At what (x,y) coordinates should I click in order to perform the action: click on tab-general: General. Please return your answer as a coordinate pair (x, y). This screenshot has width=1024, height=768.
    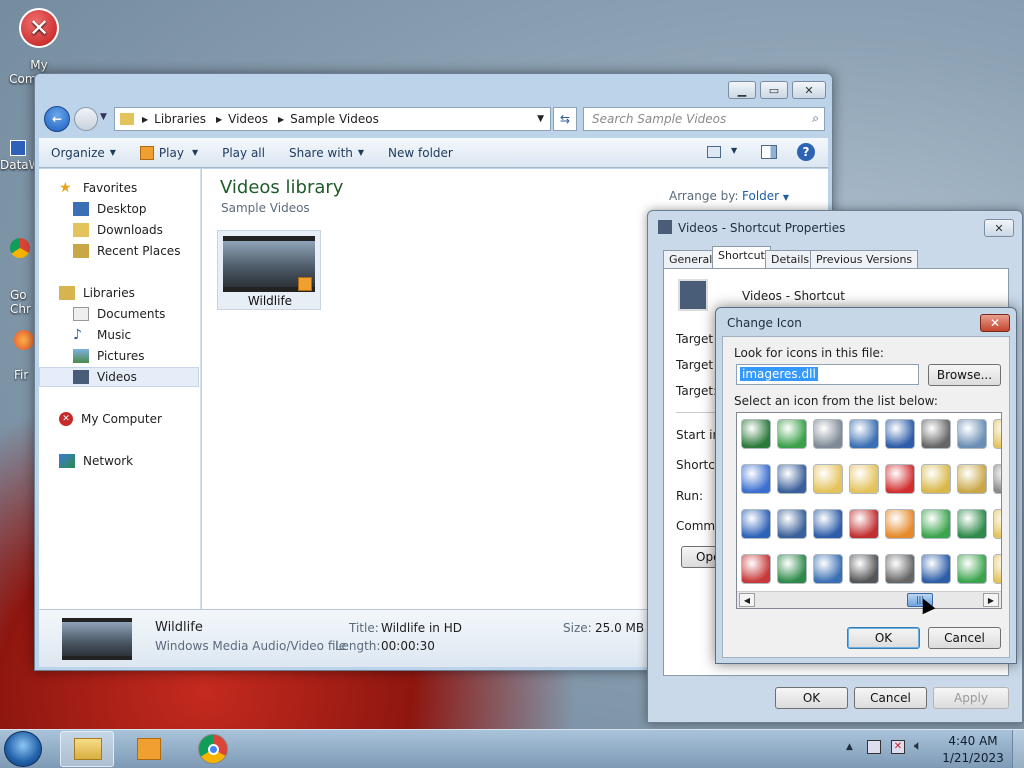
    Looking at the image, I should click on (691, 260).